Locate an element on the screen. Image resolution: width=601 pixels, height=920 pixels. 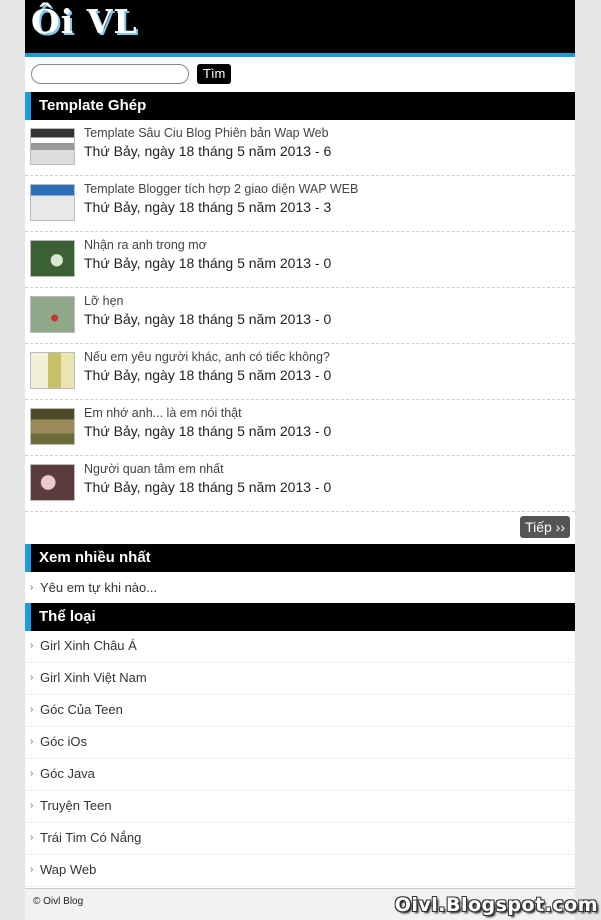
section-title-popular: Xem nhiều nhất is located at coordinates (300, 558).